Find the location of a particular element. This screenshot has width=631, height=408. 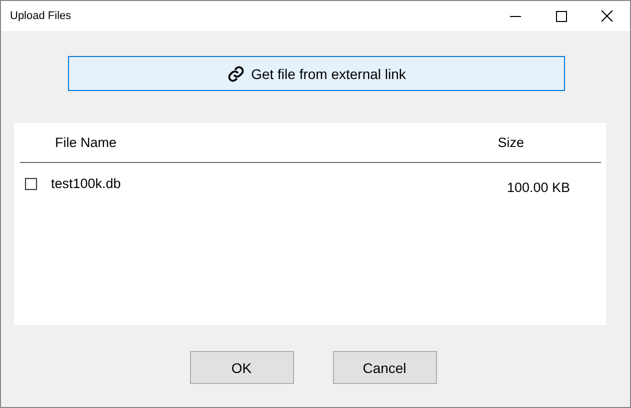

close-icon is located at coordinates (607, 16).